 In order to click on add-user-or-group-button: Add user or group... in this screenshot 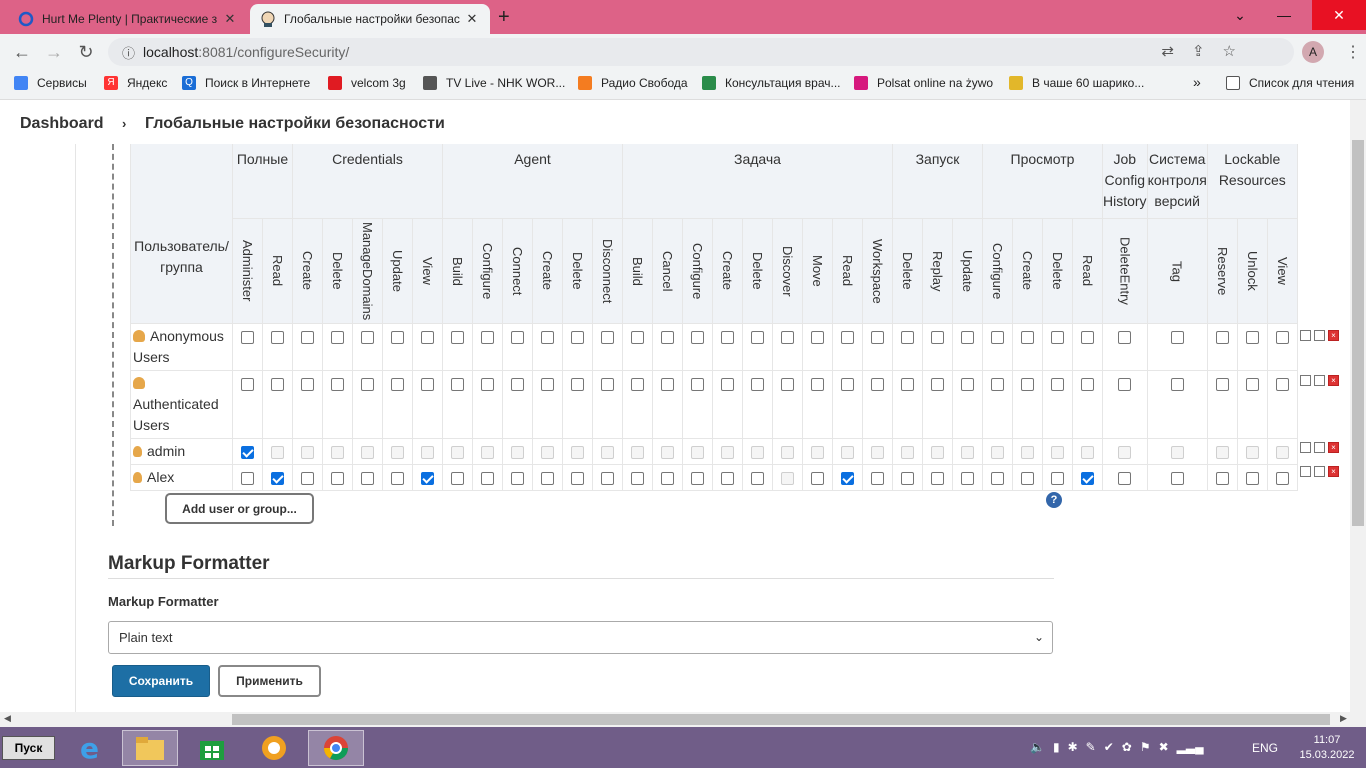, I will do `click(239, 508)`.